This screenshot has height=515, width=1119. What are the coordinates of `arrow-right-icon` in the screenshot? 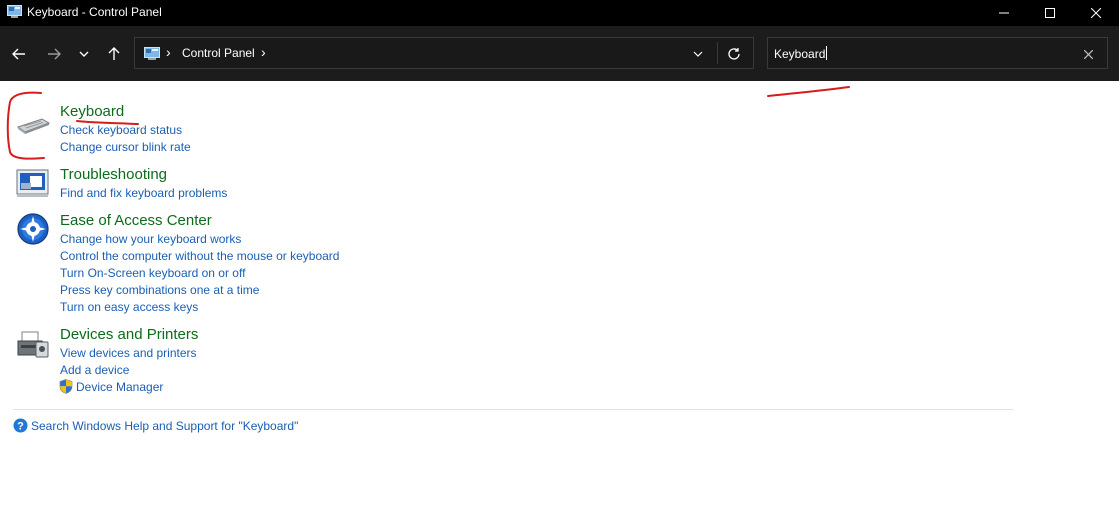 It's located at (54, 54).